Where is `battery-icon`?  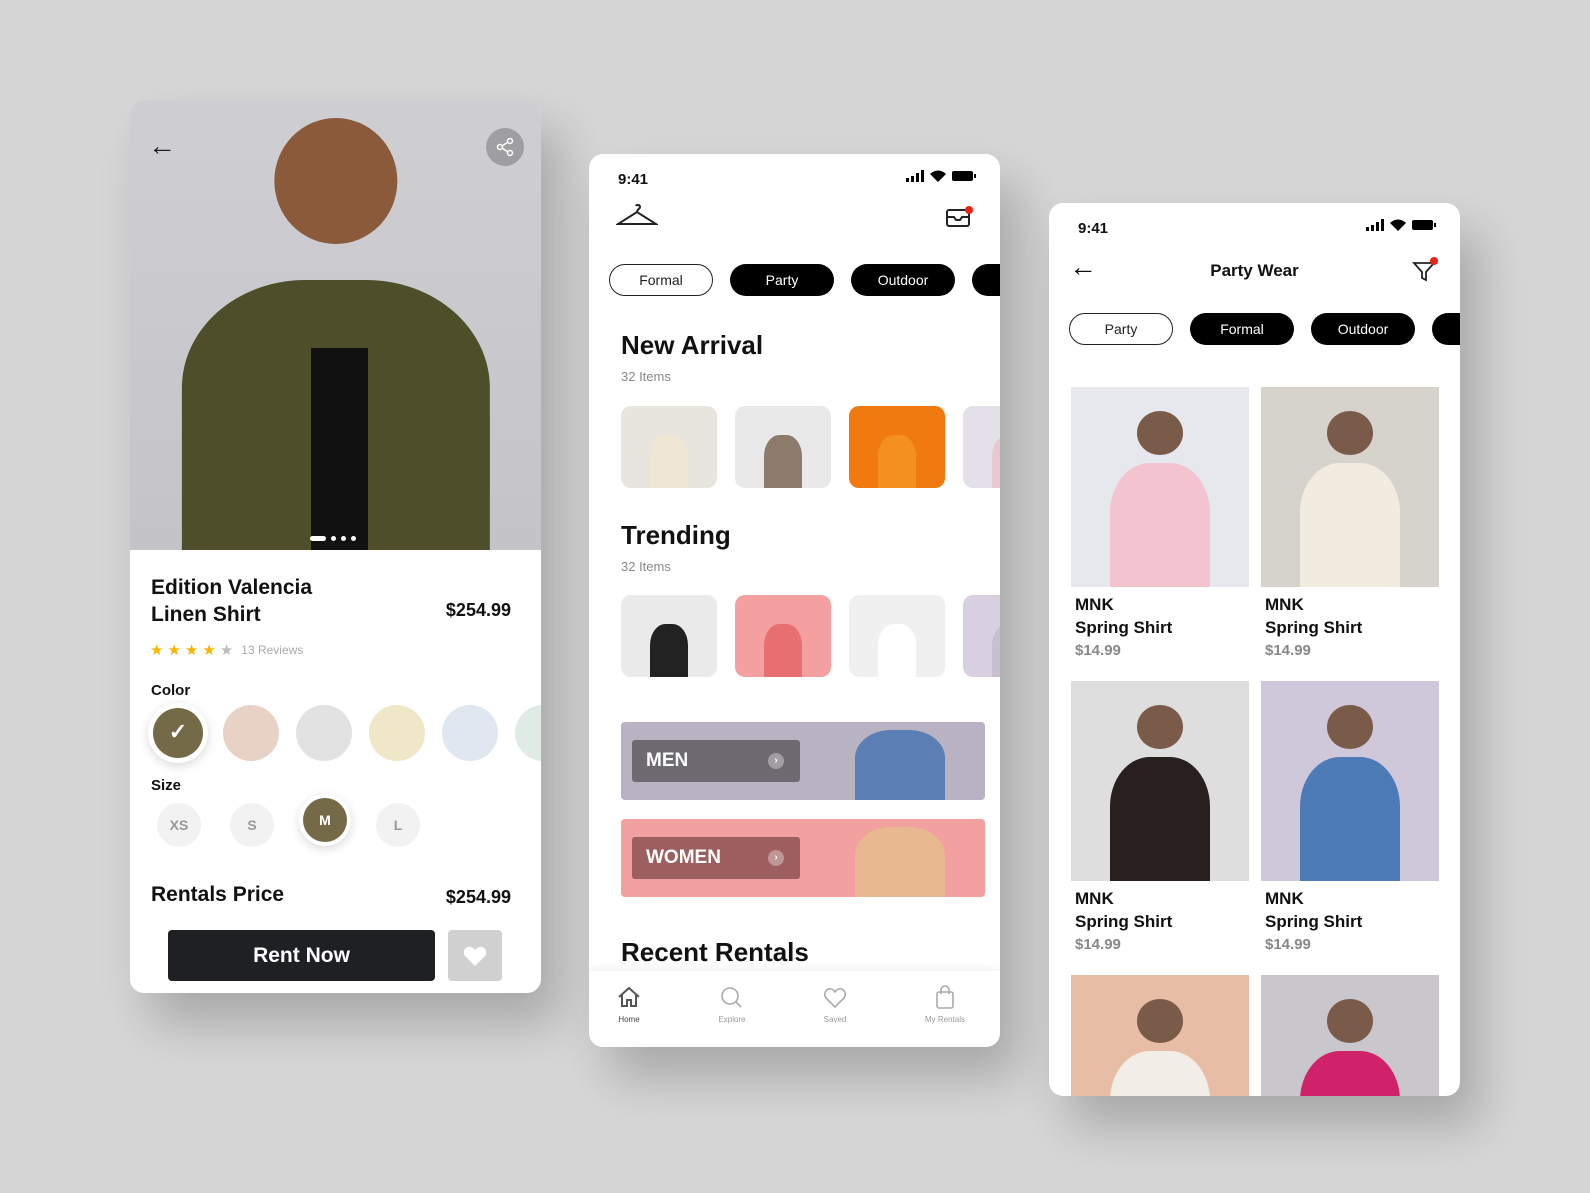 battery-icon is located at coordinates (1424, 225).